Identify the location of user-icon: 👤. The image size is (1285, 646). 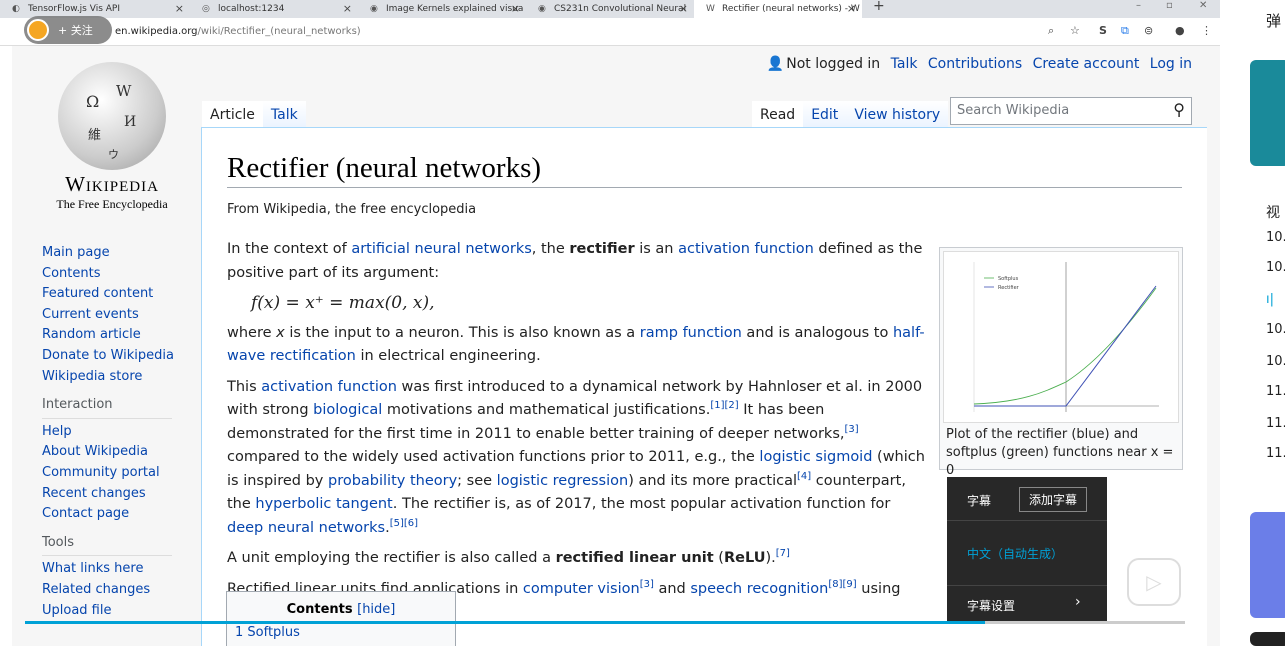
(775, 64).